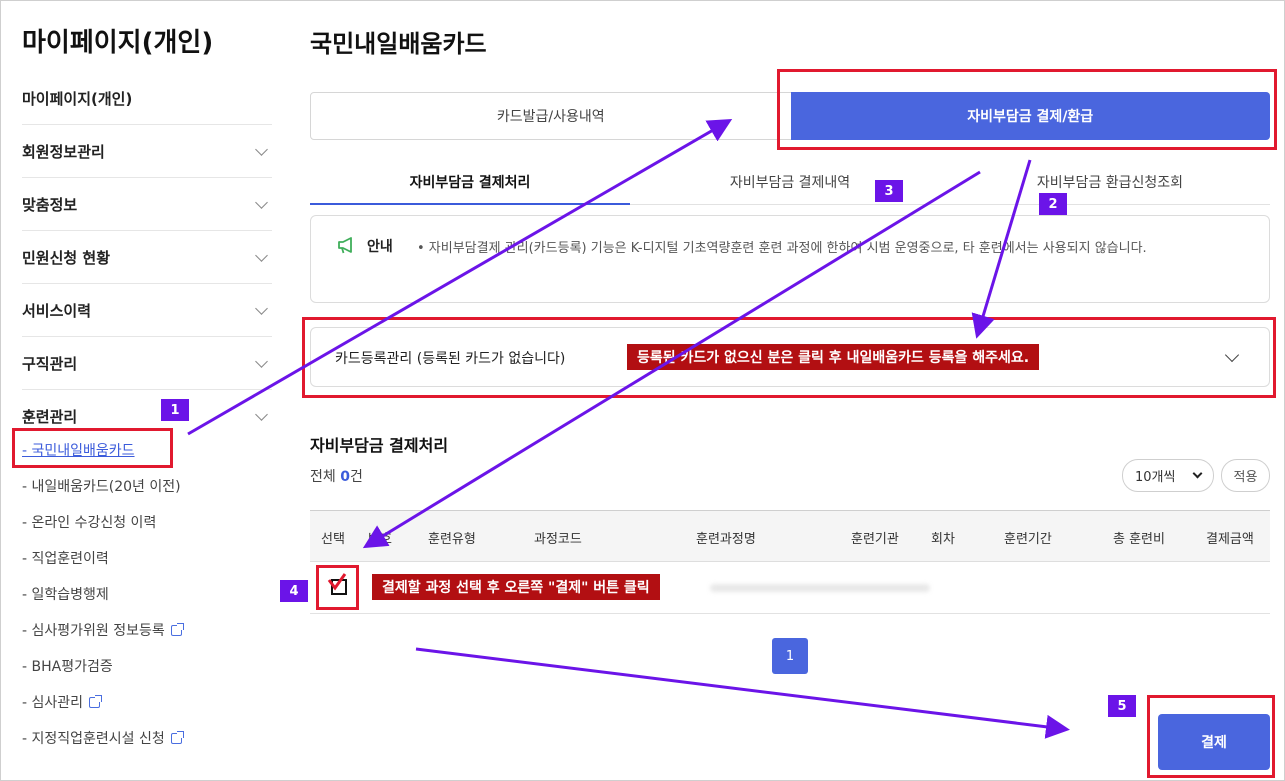 The image size is (1285, 781). Describe the element at coordinates (147, 558) in the screenshot. I see `sidebar-subitem-training-history: - 직업훈련이력` at that location.